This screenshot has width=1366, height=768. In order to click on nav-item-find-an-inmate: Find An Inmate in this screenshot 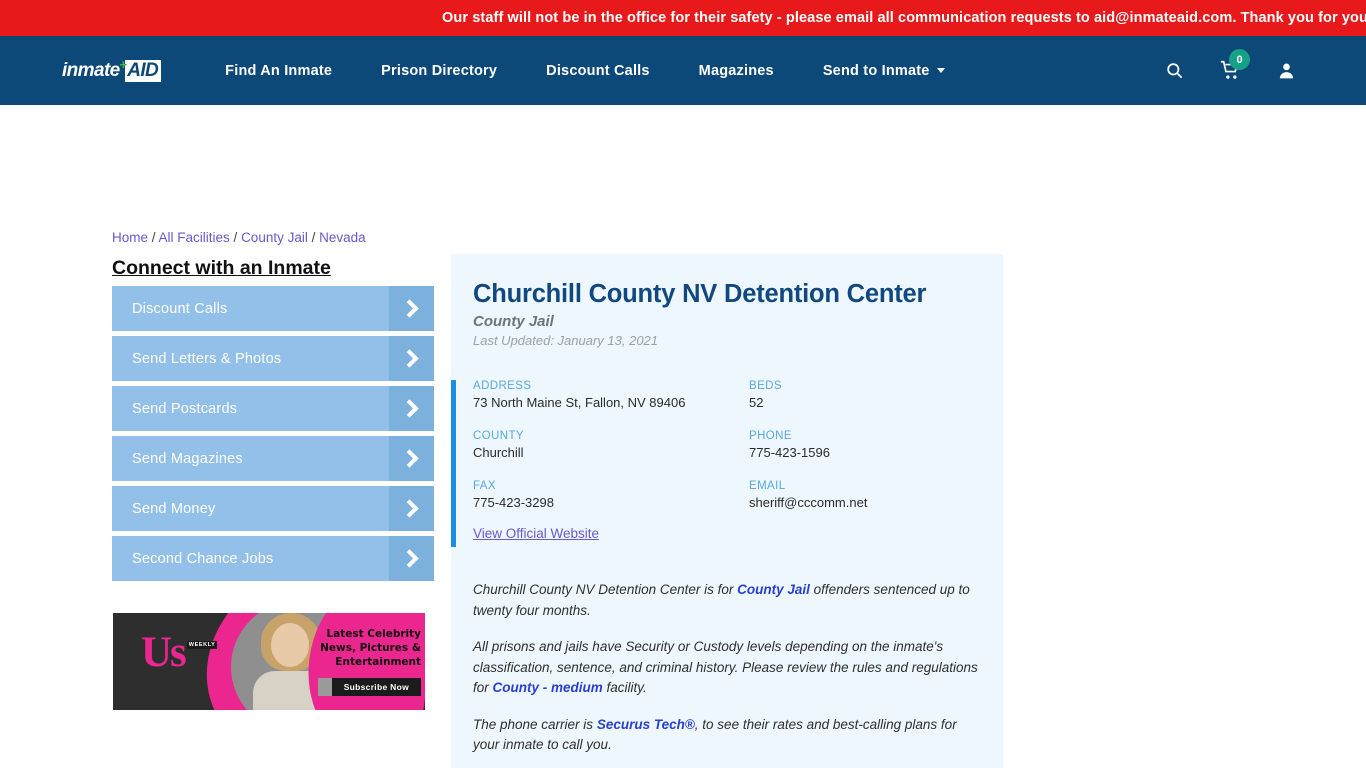, I will do `click(278, 71)`.